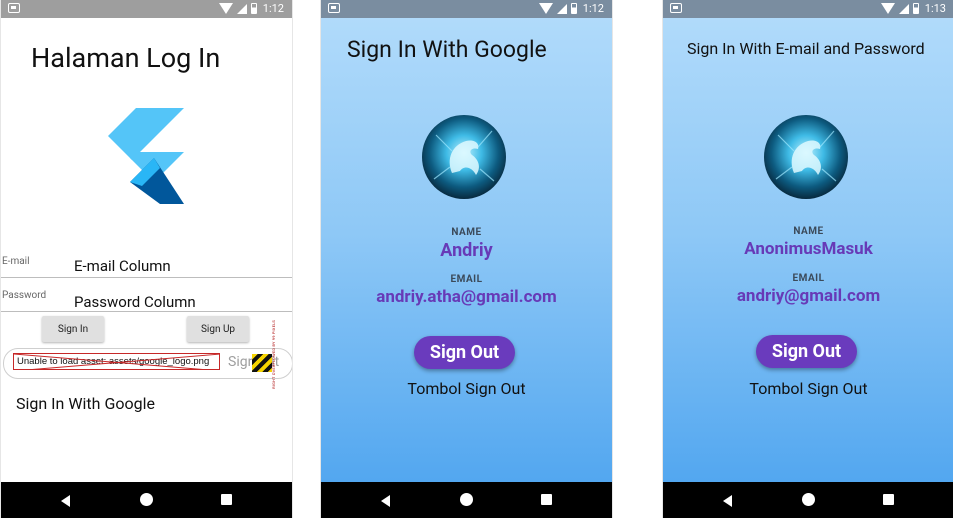 The width and height of the screenshot is (953, 518). Describe the element at coordinates (135, 302) in the screenshot. I see `password-field: Password Column` at that location.